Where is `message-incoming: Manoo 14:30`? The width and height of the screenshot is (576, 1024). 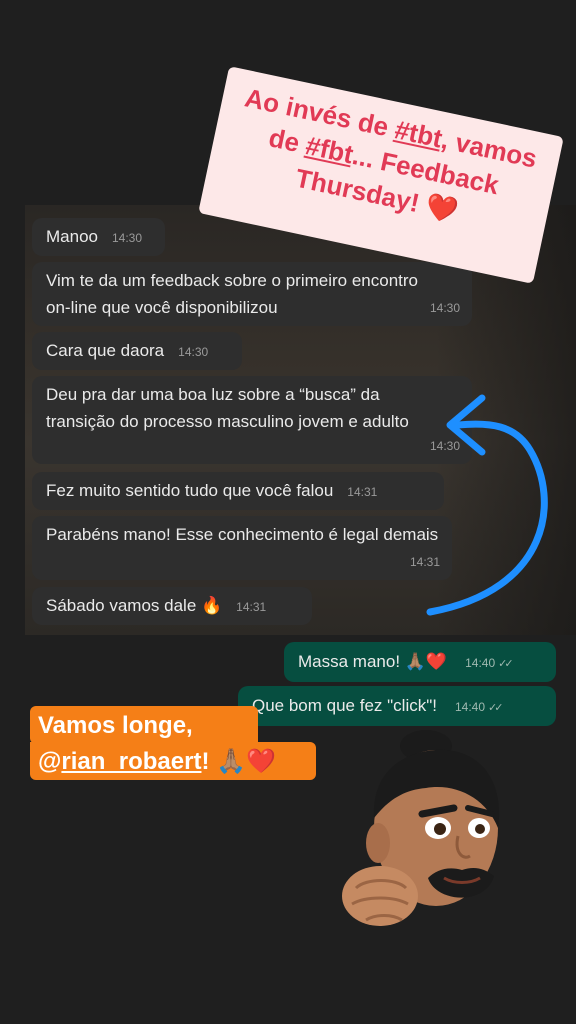
message-incoming: Manoo 14:30 is located at coordinates (98, 237).